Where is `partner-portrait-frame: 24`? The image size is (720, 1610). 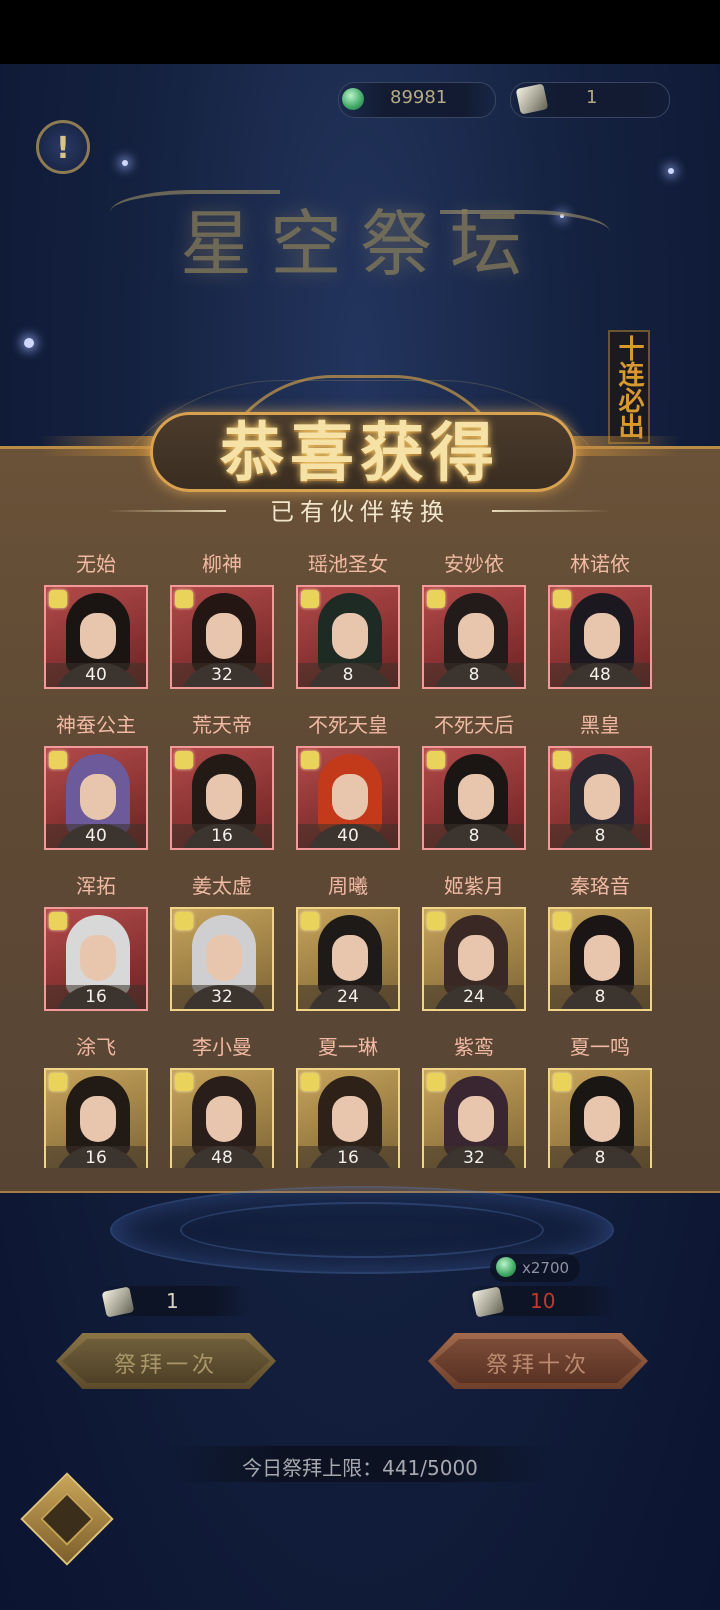
partner-portrait-frame: 24 is located at coordinates (474, 959).